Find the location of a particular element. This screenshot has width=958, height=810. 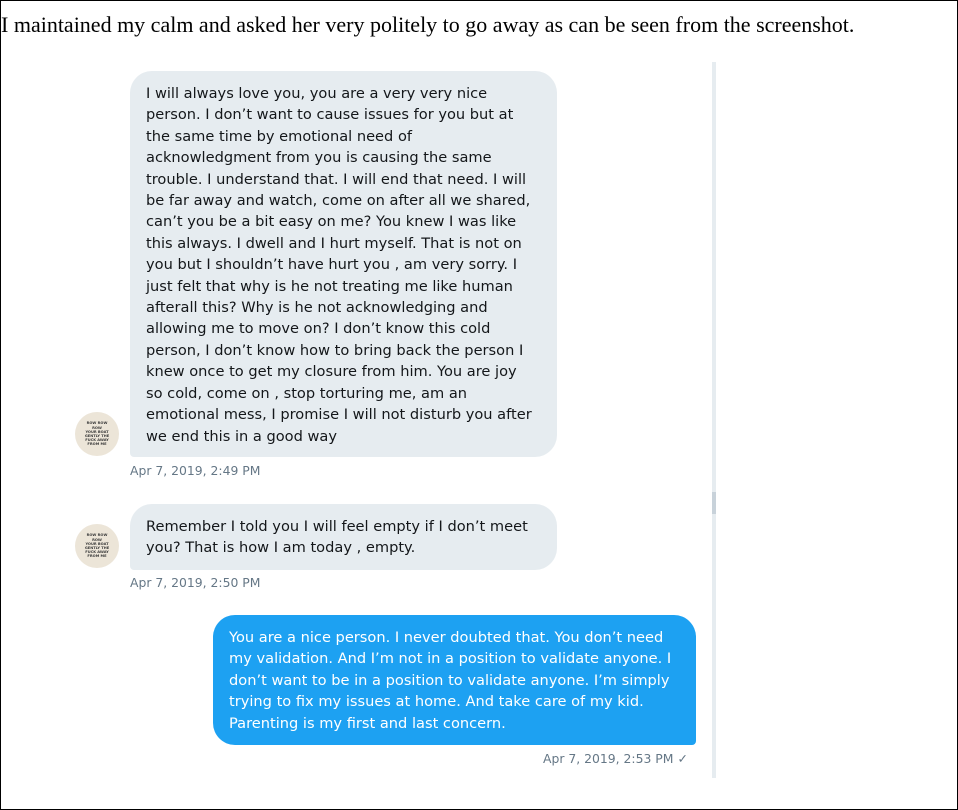

chat-scrollbar is located at coordinates (714, 420).